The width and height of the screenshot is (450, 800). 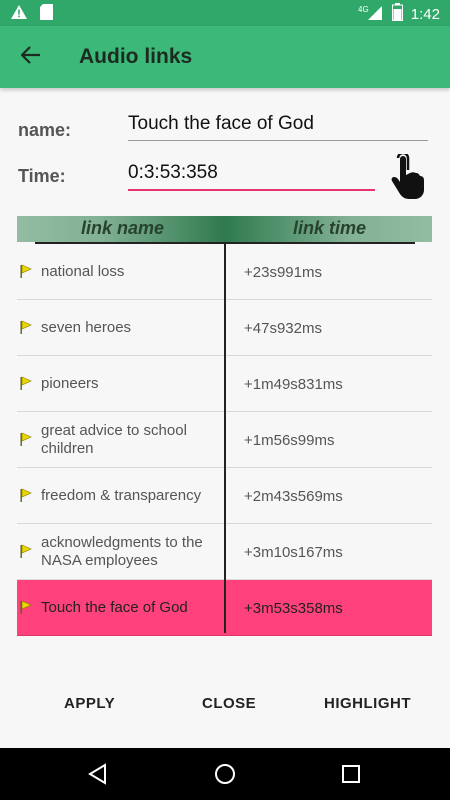 I want to click on highlight-button: HIGHLIGHT, so click(x=367, y=703).